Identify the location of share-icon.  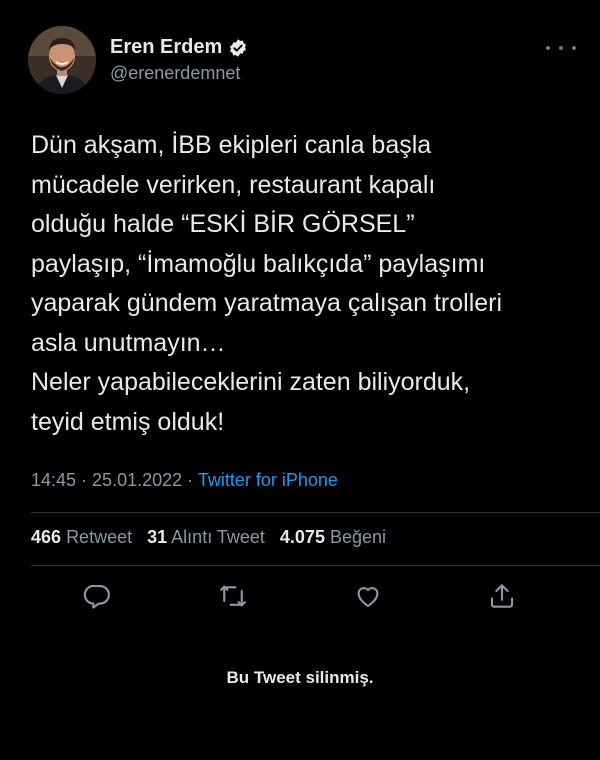
(502, 596).